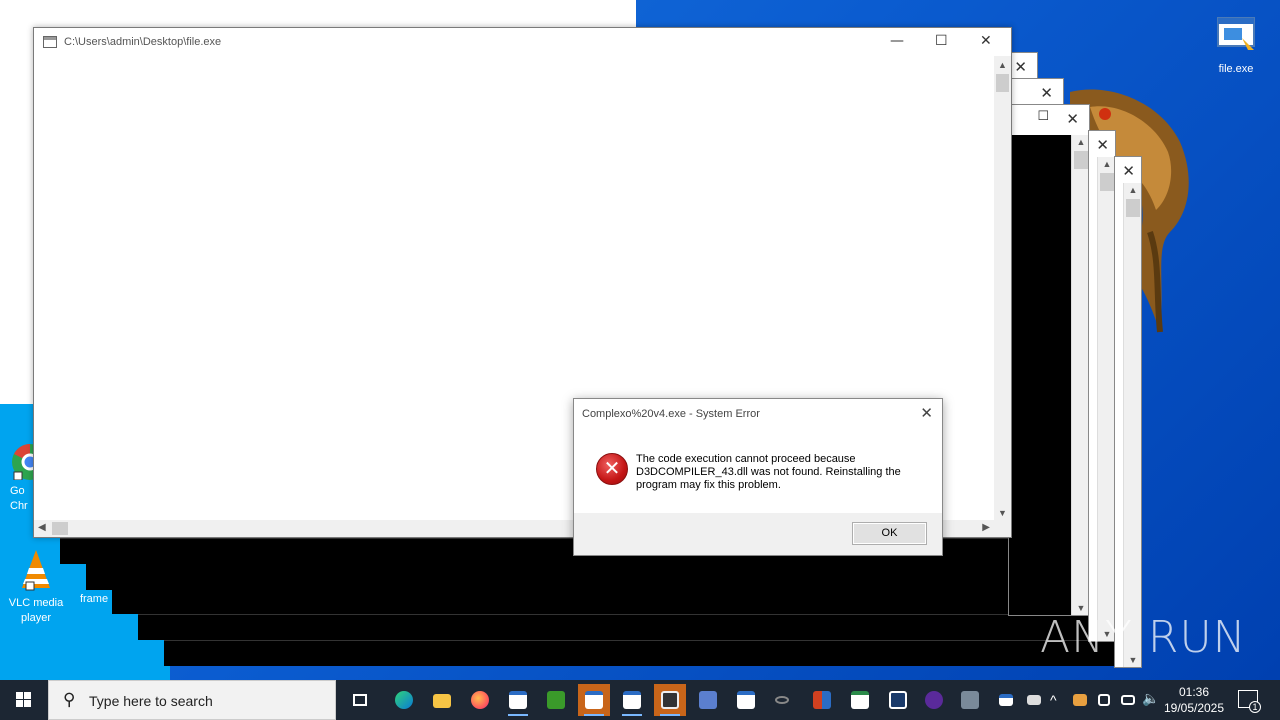 The width and height of the screenshot is (1280, 720). What do you see at coordinates (143, 42) in the screenshot?
I see `window-title: C:\Users\admin\Desktop\file.exe` at bounding box center [143, 42].